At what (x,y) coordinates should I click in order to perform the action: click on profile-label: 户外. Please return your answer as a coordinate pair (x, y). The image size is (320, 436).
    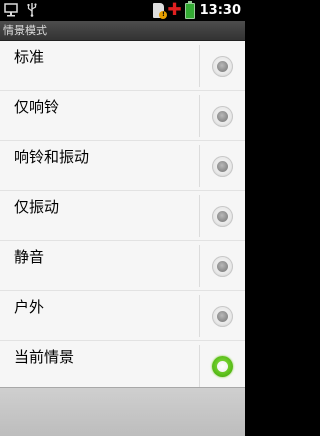
    Looking at the image, I should click on (29, 307).